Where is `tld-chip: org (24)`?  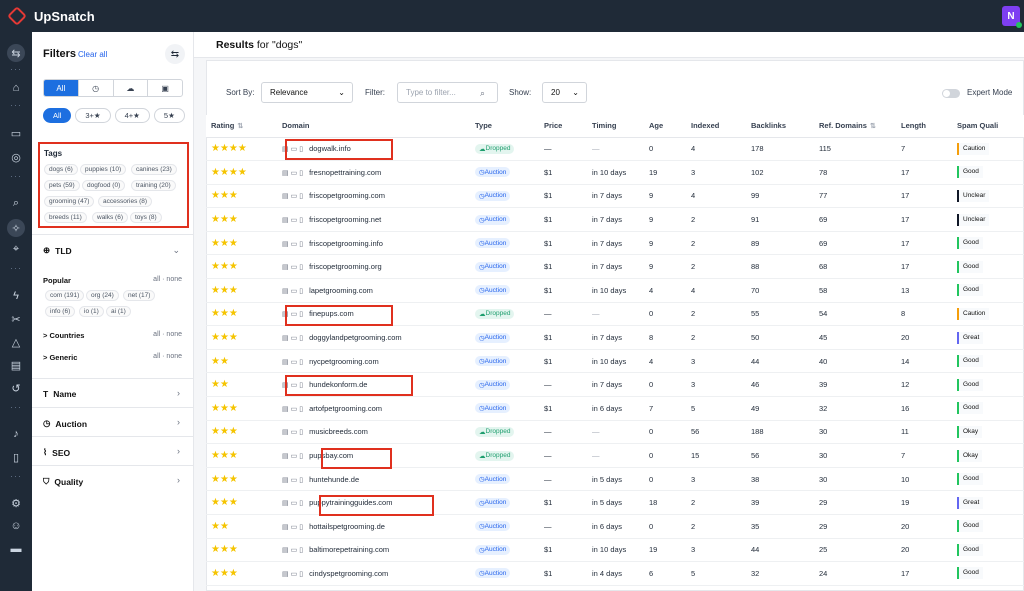
tld-chip: org (24) is located at coordinates (102, 295).